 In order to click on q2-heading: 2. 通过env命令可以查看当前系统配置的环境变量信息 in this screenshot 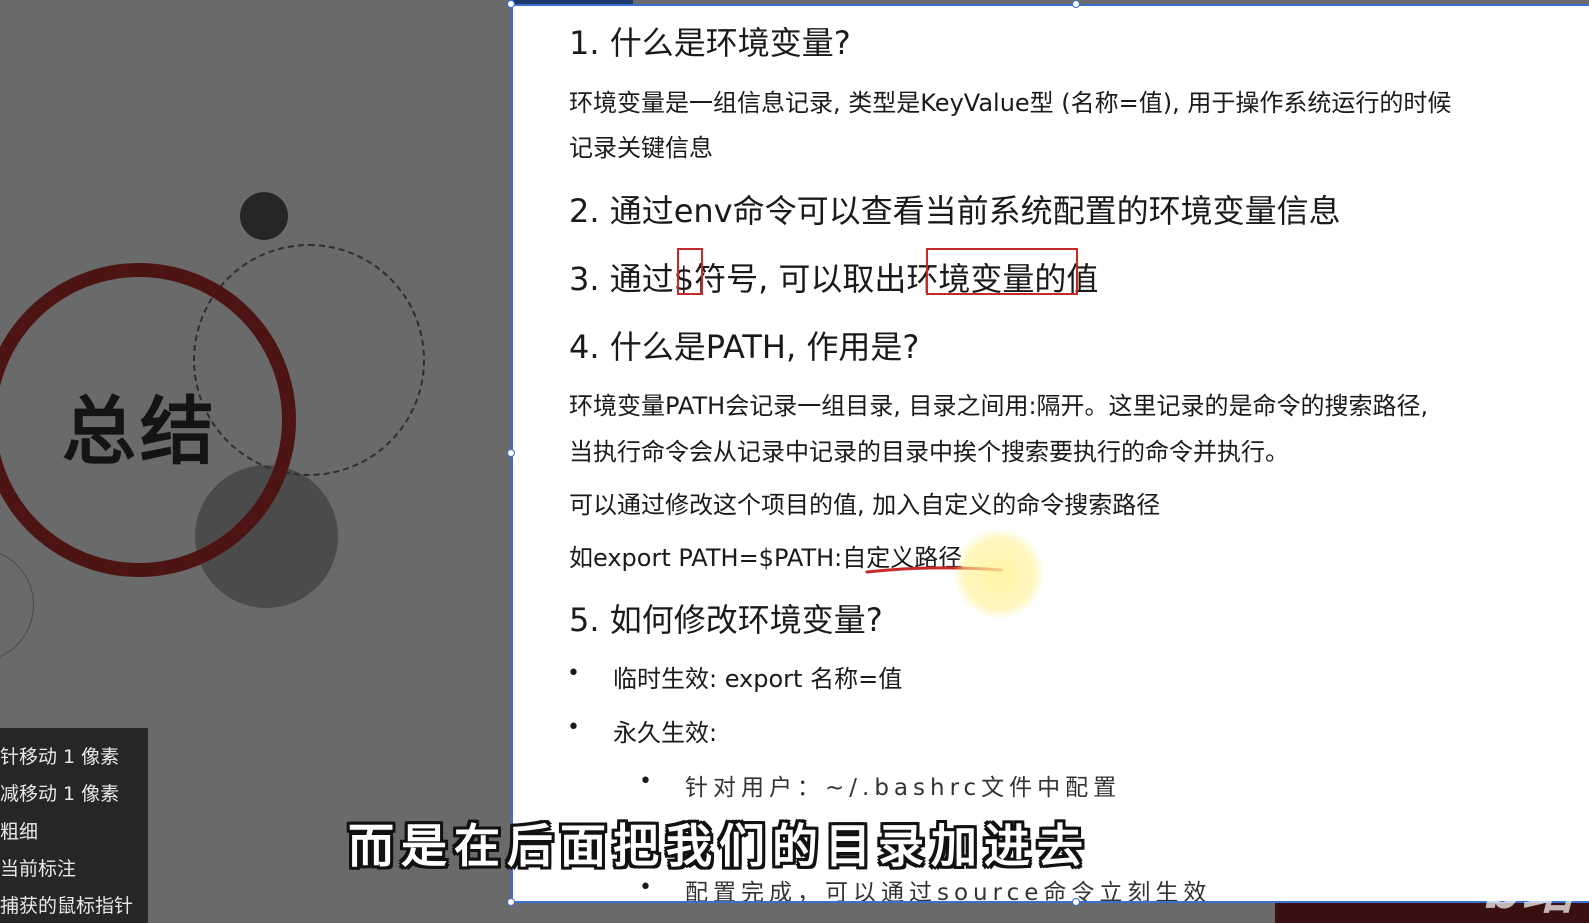, I will do `click(955, 211)`.